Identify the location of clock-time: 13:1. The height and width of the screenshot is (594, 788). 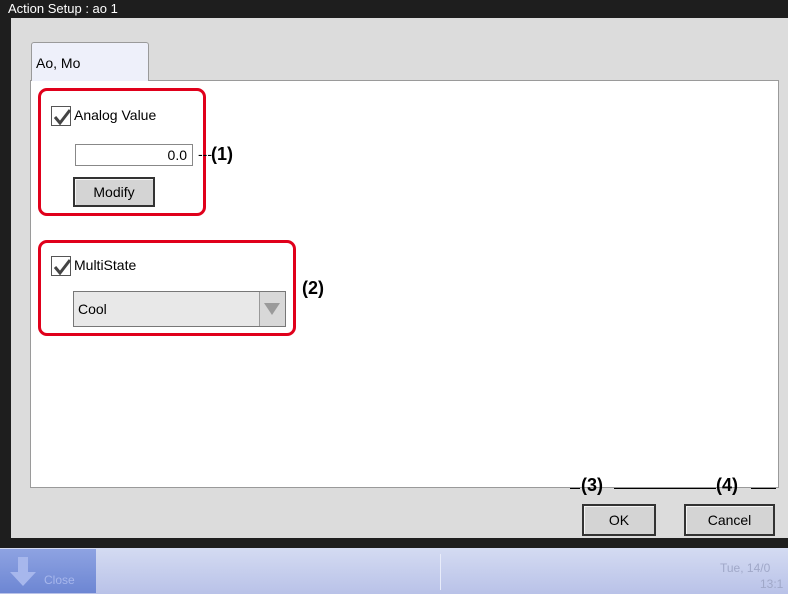
(772, 584).